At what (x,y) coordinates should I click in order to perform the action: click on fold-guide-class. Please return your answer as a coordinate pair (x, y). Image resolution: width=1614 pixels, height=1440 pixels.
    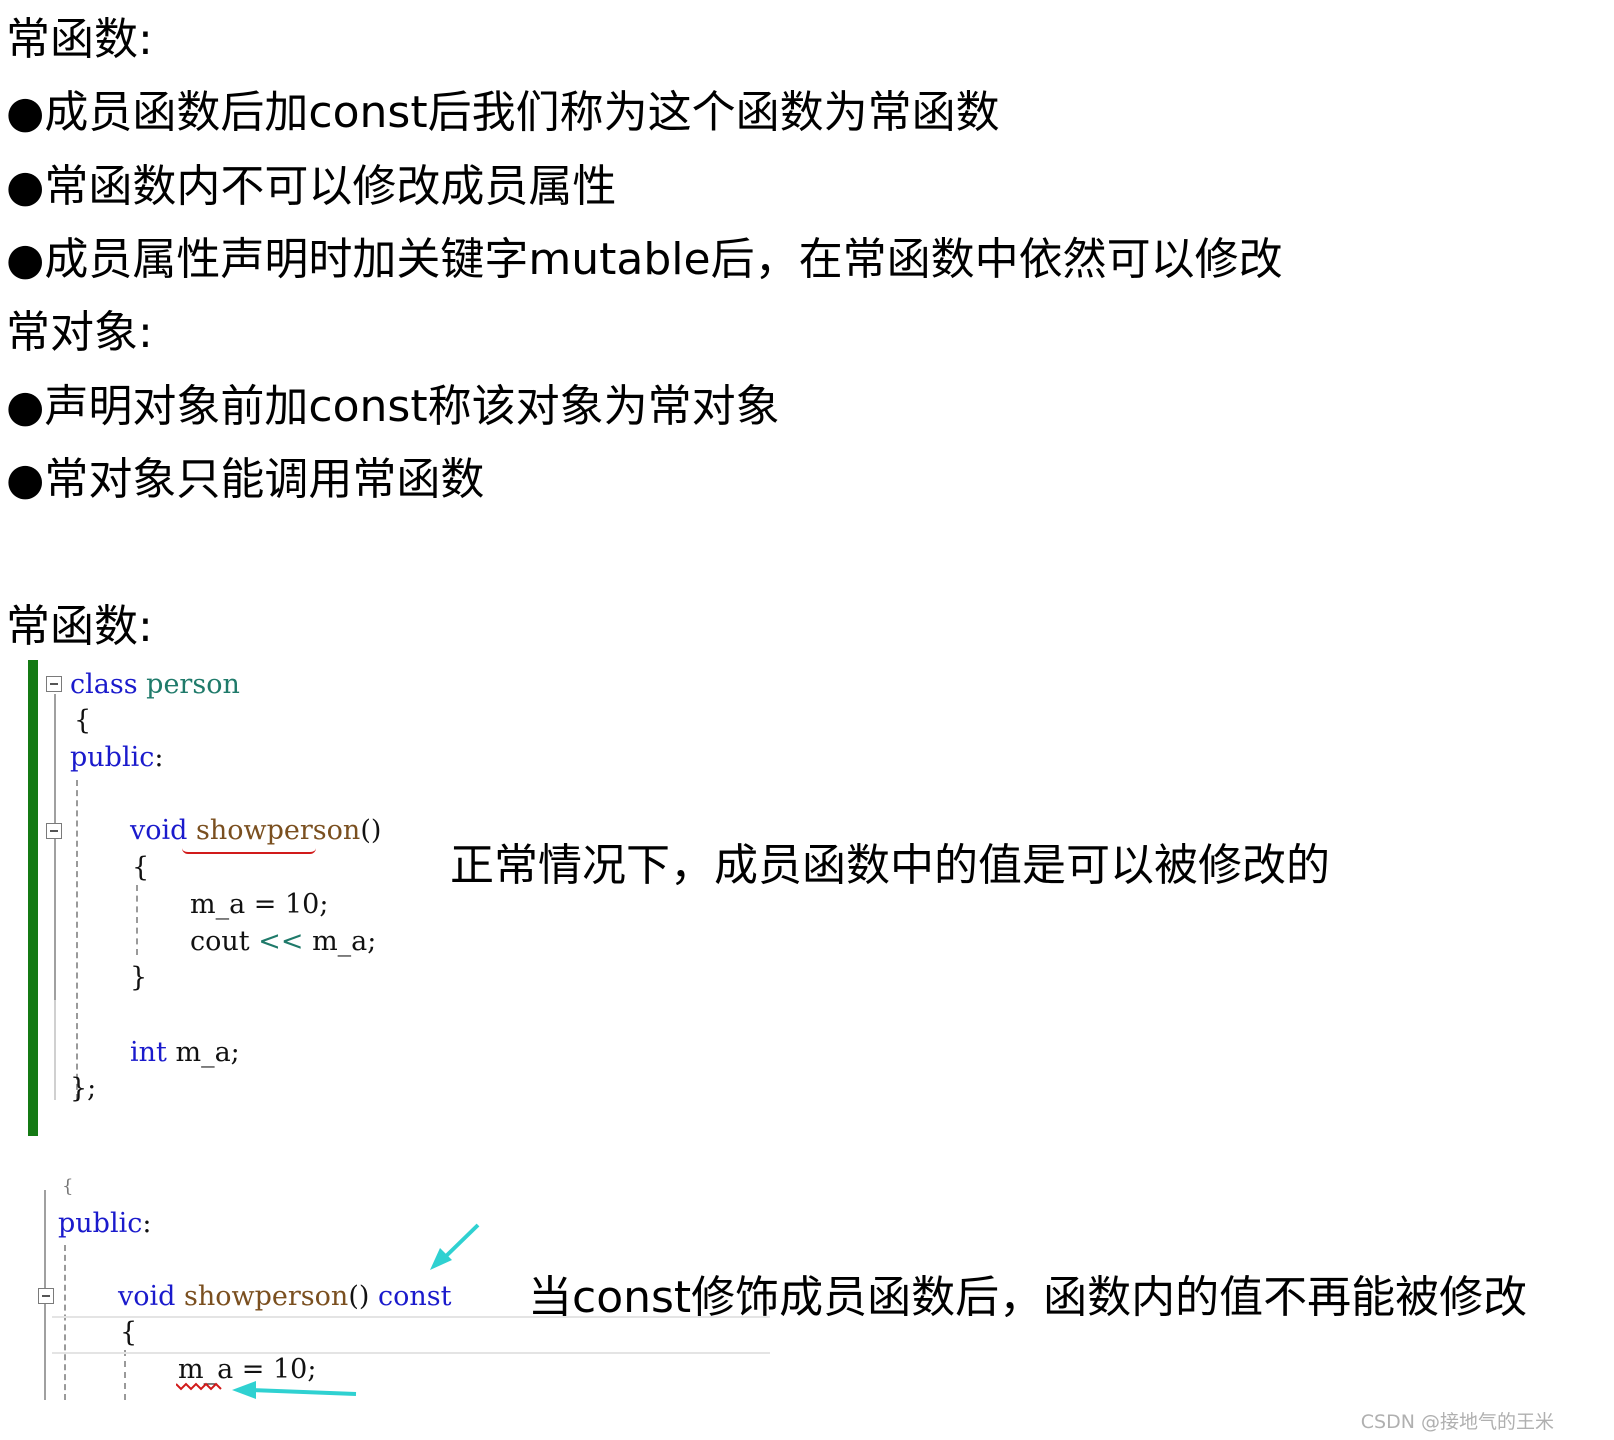
    Looking at the image, I should click on (55, 847).